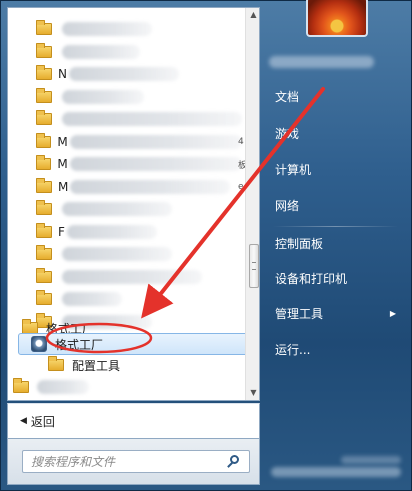  I want to click on right-menu-item: 管理工具 ▶, so click(336, 313).